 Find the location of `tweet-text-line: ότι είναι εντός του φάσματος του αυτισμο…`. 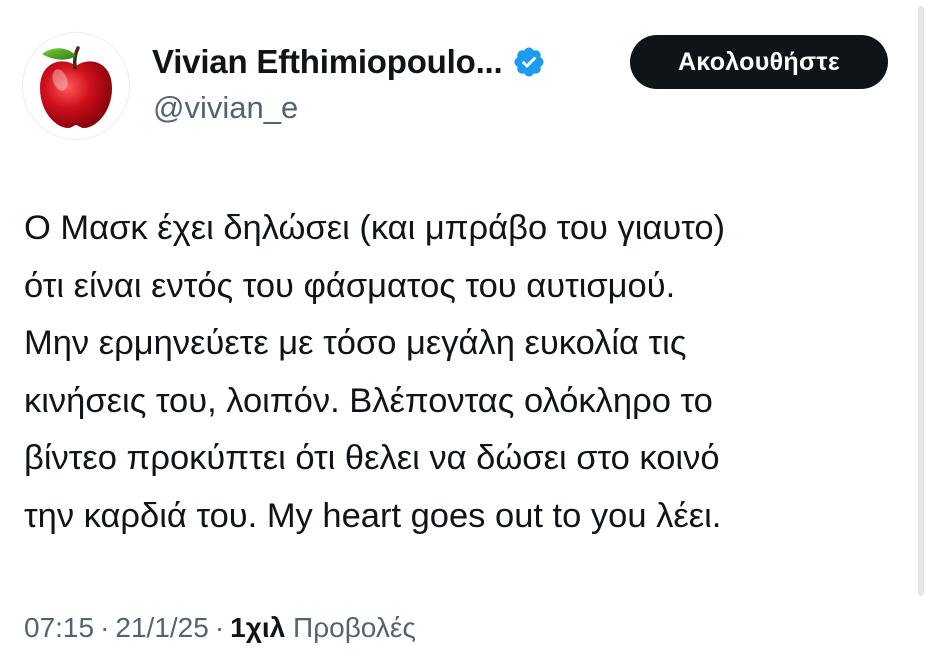

tweet-text-line: ότι είναι εντός του φάσματος του αυτισμο… is located at coordinates (350, 285).